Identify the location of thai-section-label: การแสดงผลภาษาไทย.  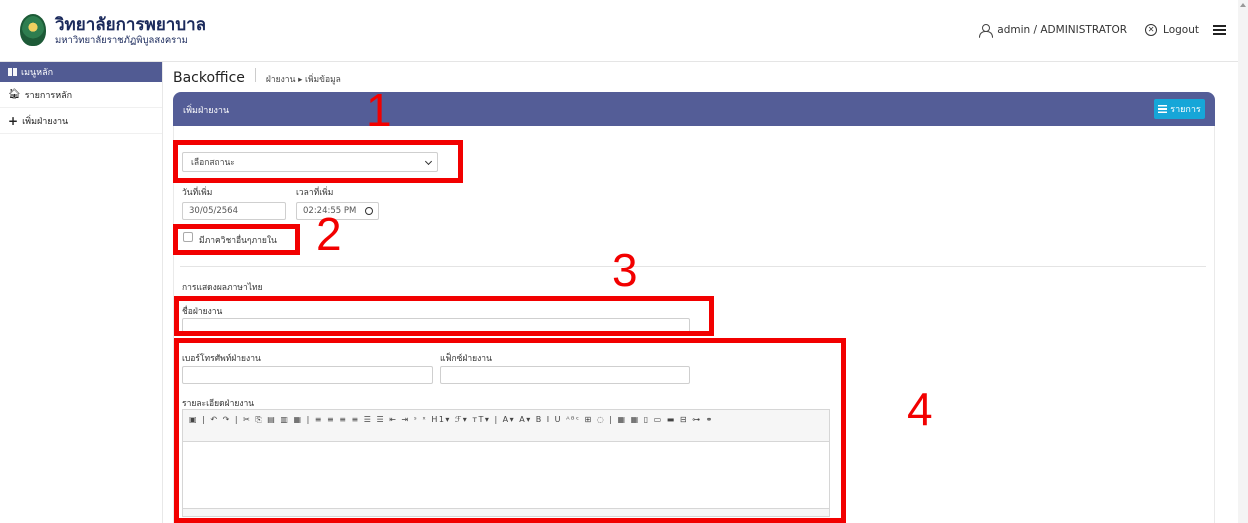
(222, 288).